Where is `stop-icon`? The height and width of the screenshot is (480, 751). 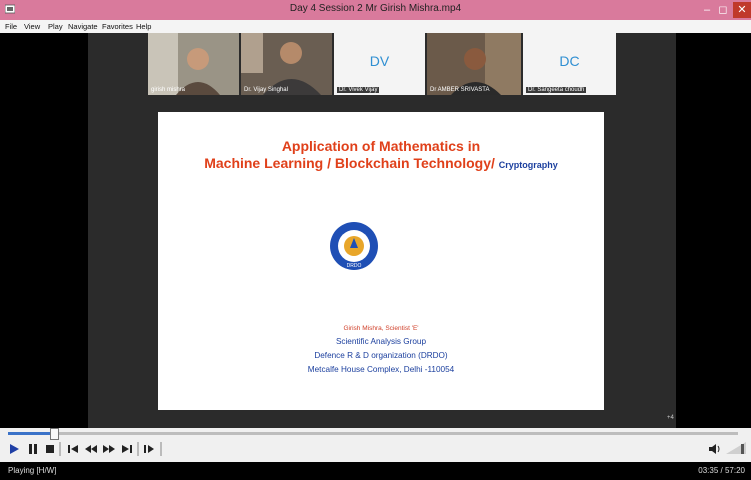
stop-icon is located at coordinates (50, 449).